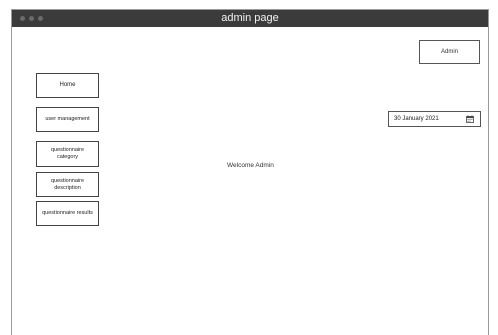  Describe the element at coordinates (67, 119) in the screenshot. I see `nav-user-management-button: user management` at that location.